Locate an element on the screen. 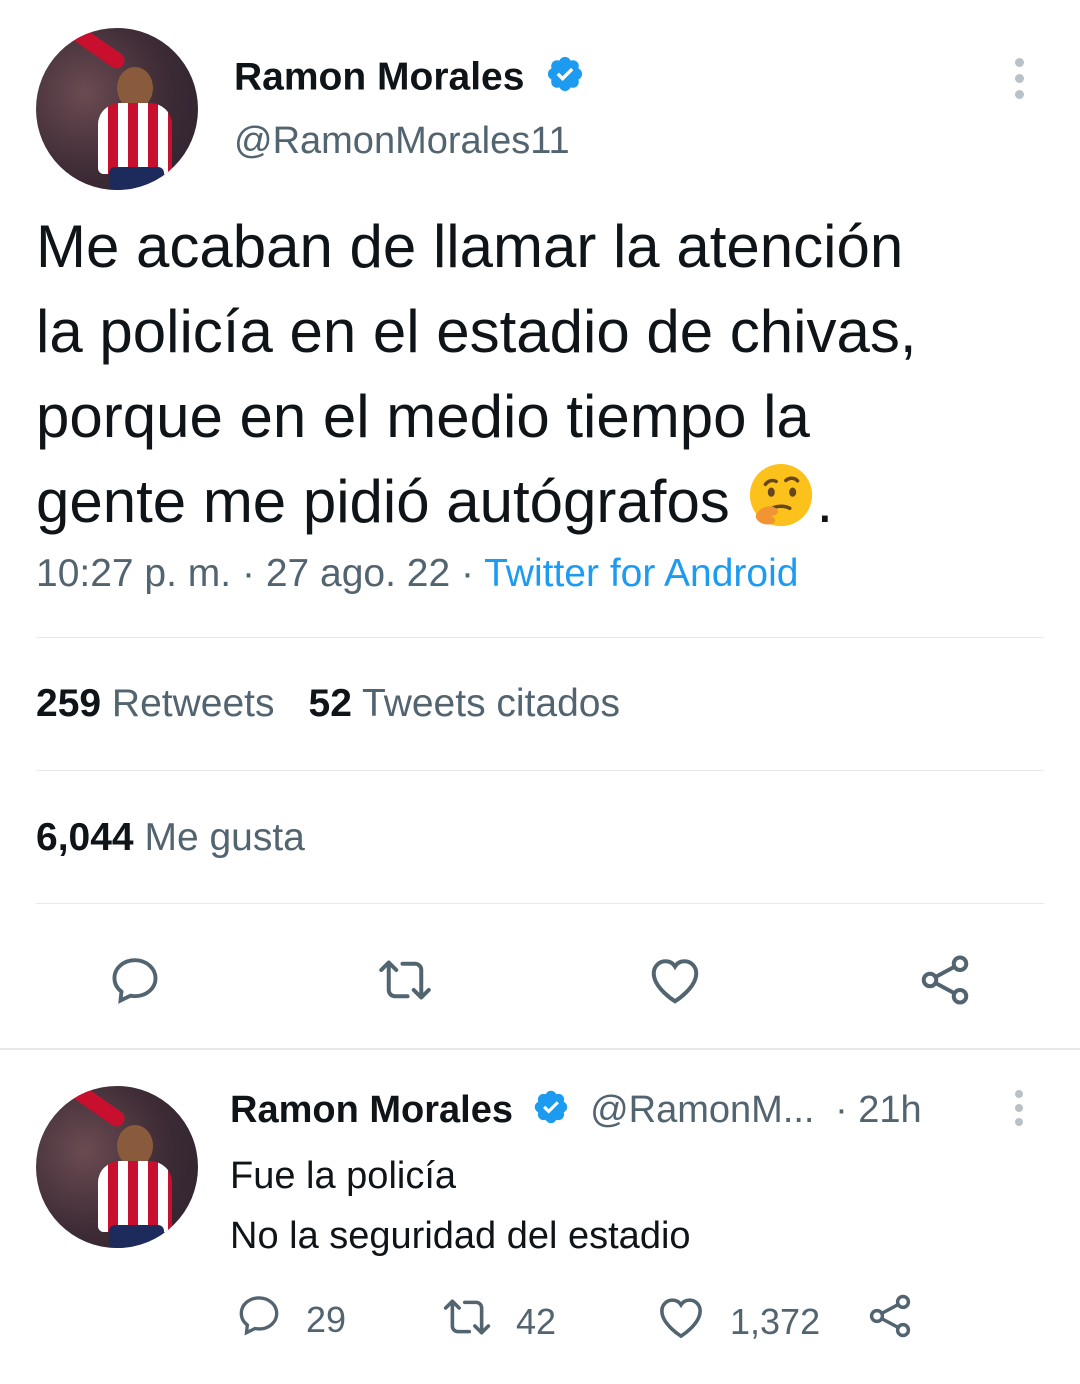 This screenshot has width=1080, height=1384. retweets-stat: 259 Retweets is located at coordinates (155, 703).